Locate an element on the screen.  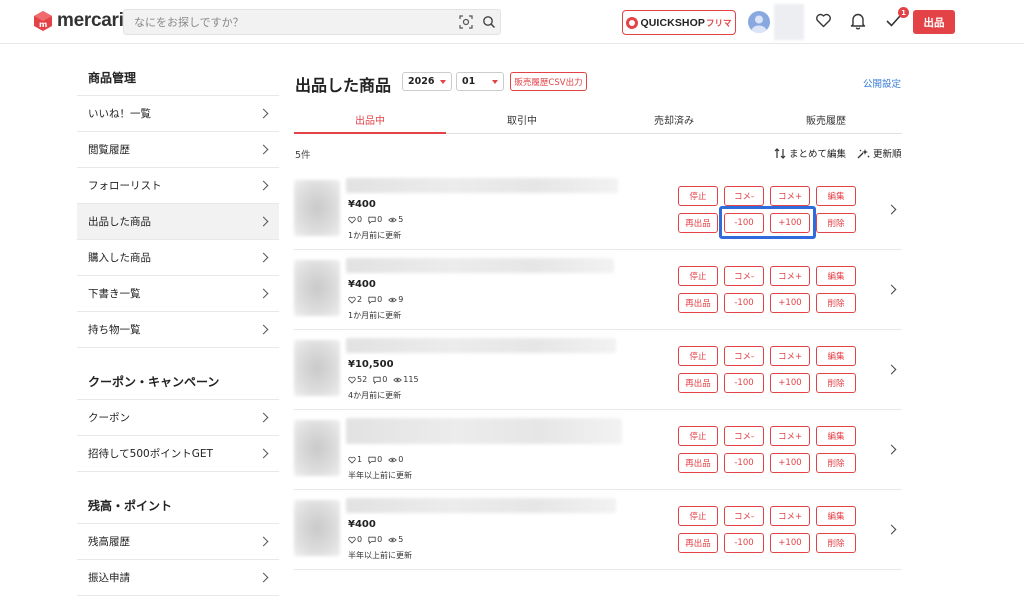
sidebar-item-browsing-history: 閲覧履歴 is located at coordinates (178, 150).